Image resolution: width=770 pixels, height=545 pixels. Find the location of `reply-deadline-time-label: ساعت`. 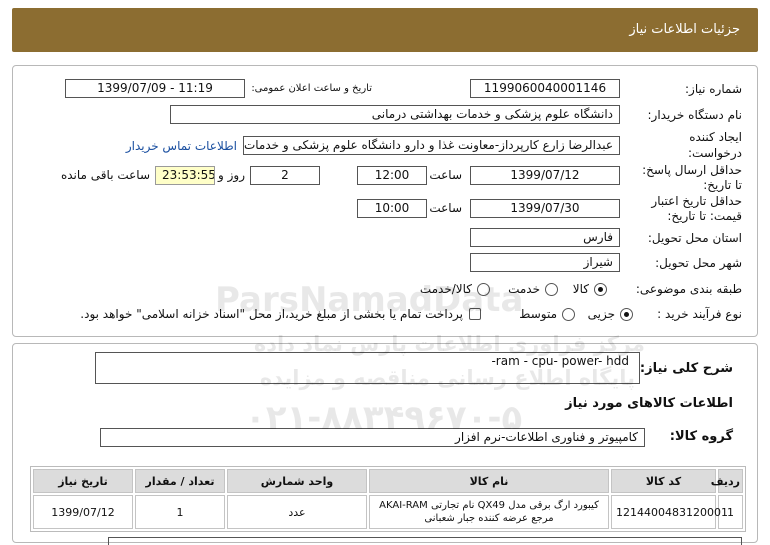

reply-deadline-time-label: ساعت is located at coordinates (445, 175).